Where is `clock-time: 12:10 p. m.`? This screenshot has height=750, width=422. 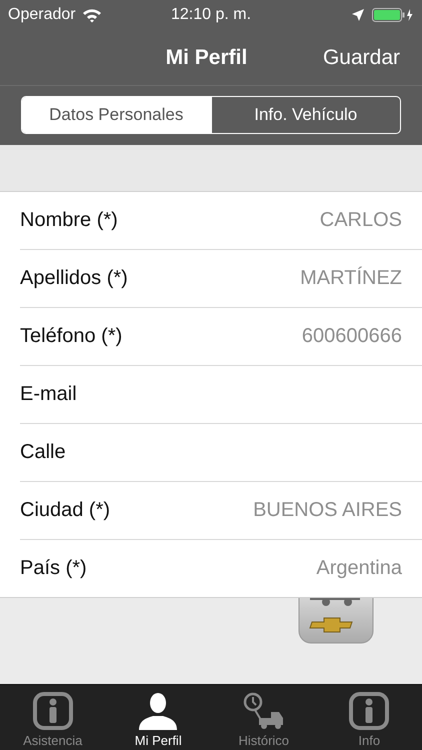 clock-time: 12:10 p. m. is located at coordinates (211, 14).